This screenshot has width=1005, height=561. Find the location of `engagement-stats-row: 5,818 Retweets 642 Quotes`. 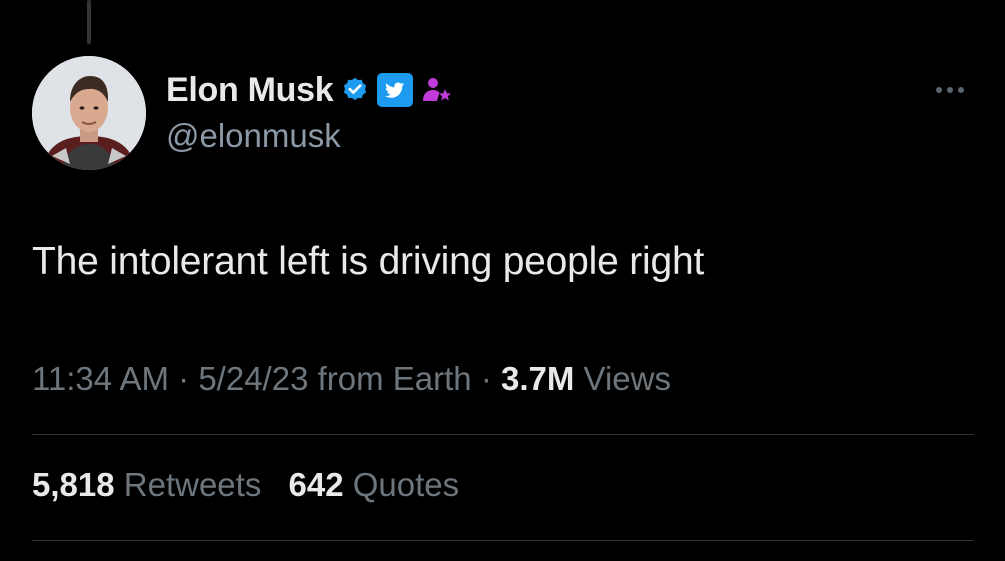

engagement-stats-row: 5,818 Retweets 642 Quotes is located at coordinates (254, 485).